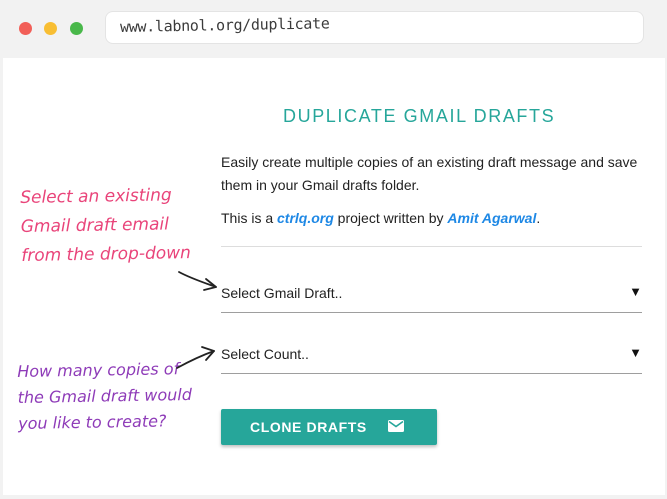 The image size is (667, 499). What do you see at coordinates (76, 28) in the screenshot?
I see `zoom-window-button` at bounding box center [76, 28].